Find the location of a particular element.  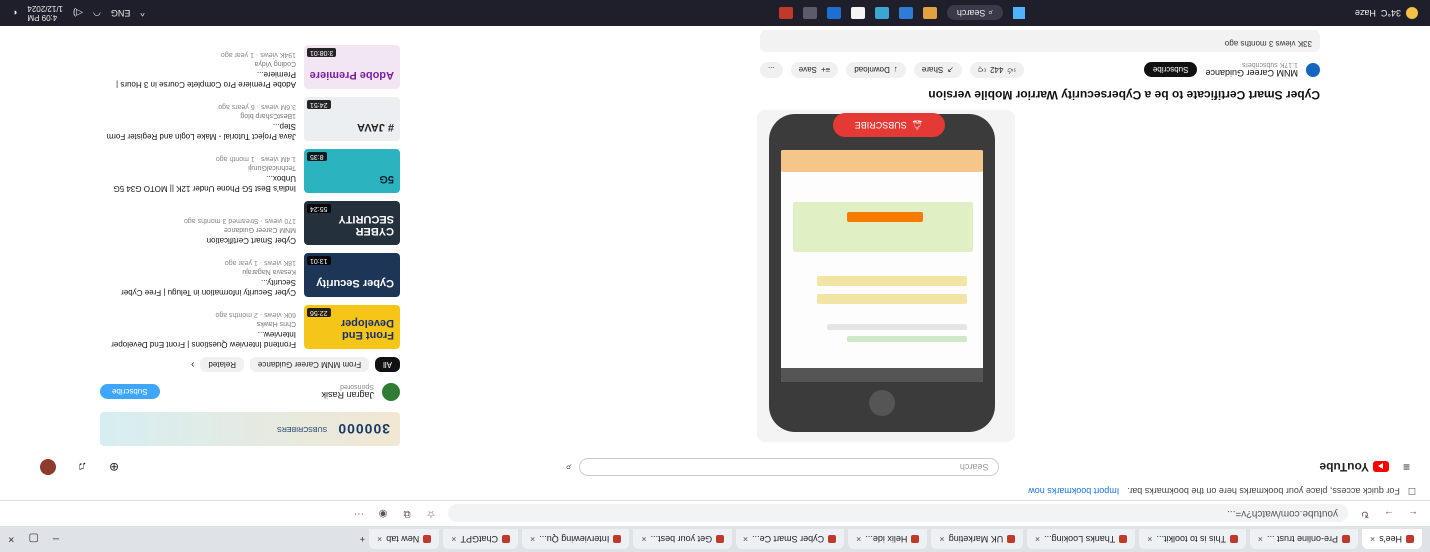

hamburger-menu-icon: ≡ is located at coordinates (1406, 467).